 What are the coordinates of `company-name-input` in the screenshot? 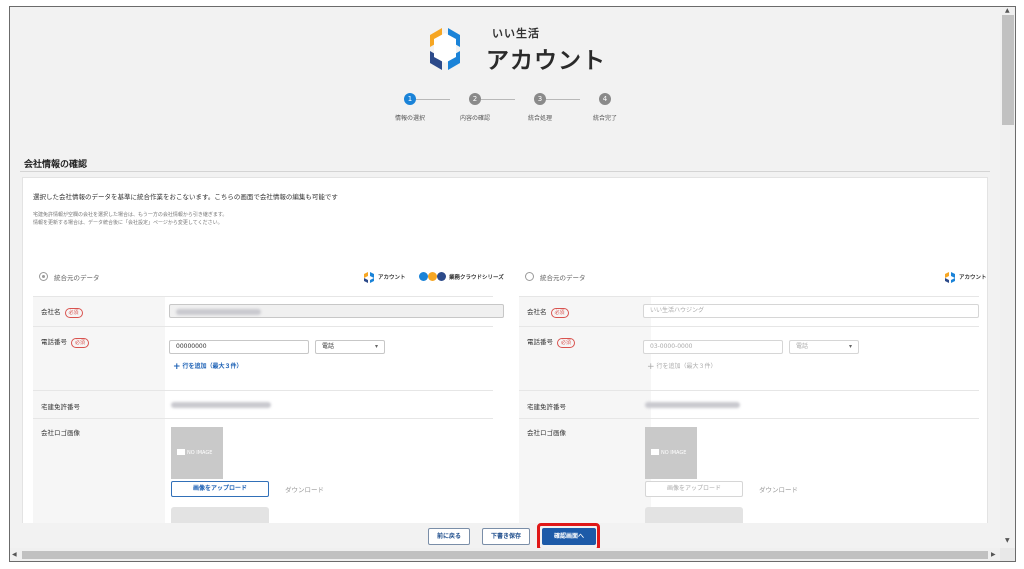 It's located at (336, 311).